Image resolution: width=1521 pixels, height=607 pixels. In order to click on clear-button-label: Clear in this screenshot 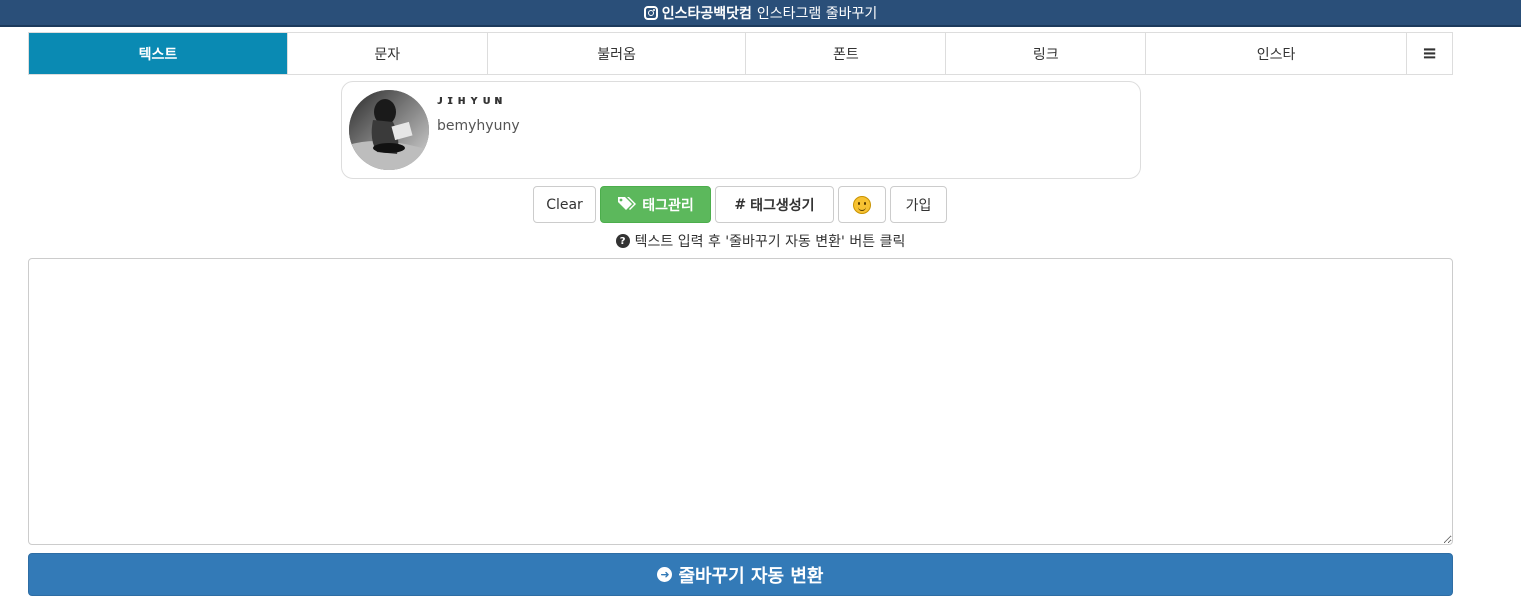, I will do `click(564, 204)`.